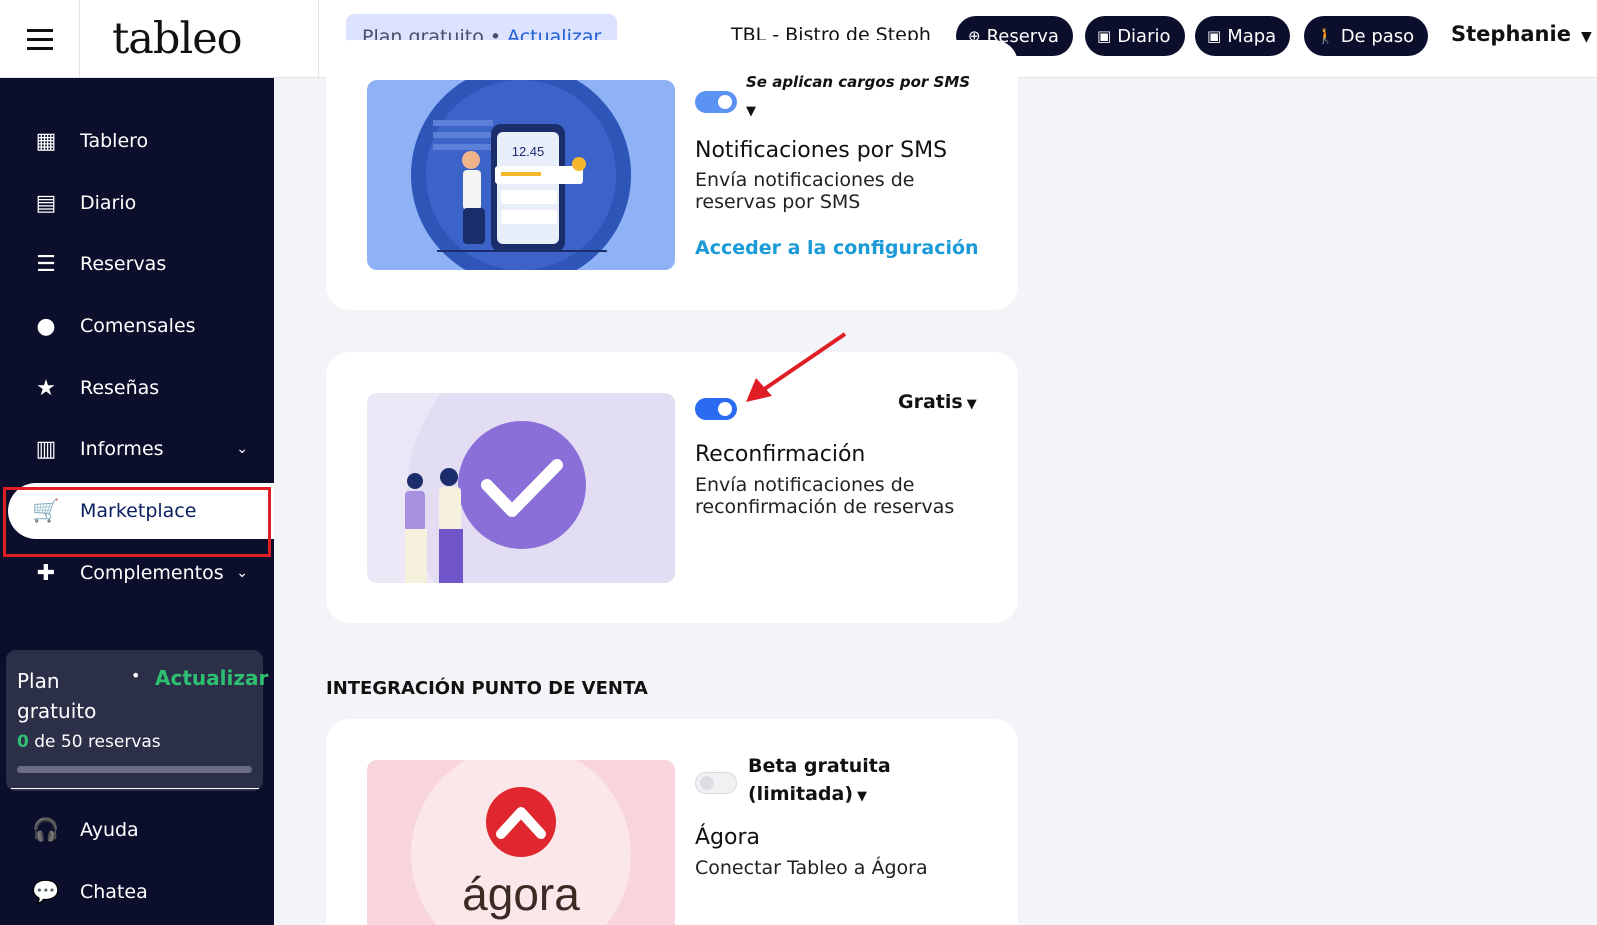 This screenshot has height=925, width=1597. What do you see at coordinates (114, 892) in the screenshot?
I see `sidebar-item-label: Chatea` at bounding box center [114, 892].